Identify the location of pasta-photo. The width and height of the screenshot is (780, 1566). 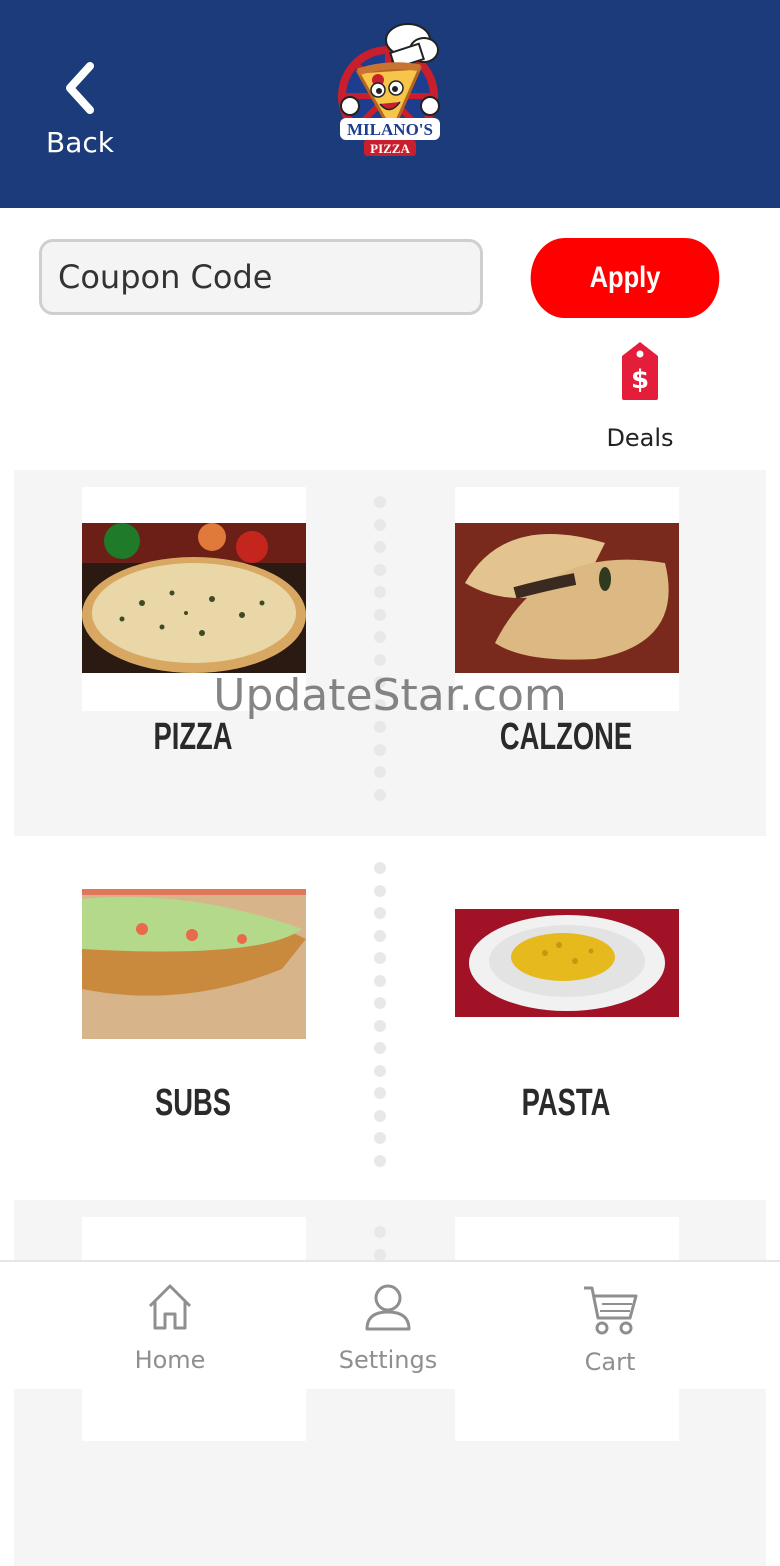
(567, 963).